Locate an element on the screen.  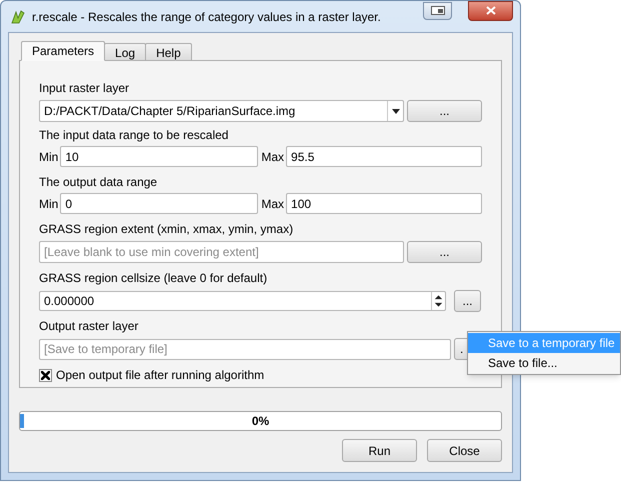
field-label: The output data range is located at coordinates (98, 182).